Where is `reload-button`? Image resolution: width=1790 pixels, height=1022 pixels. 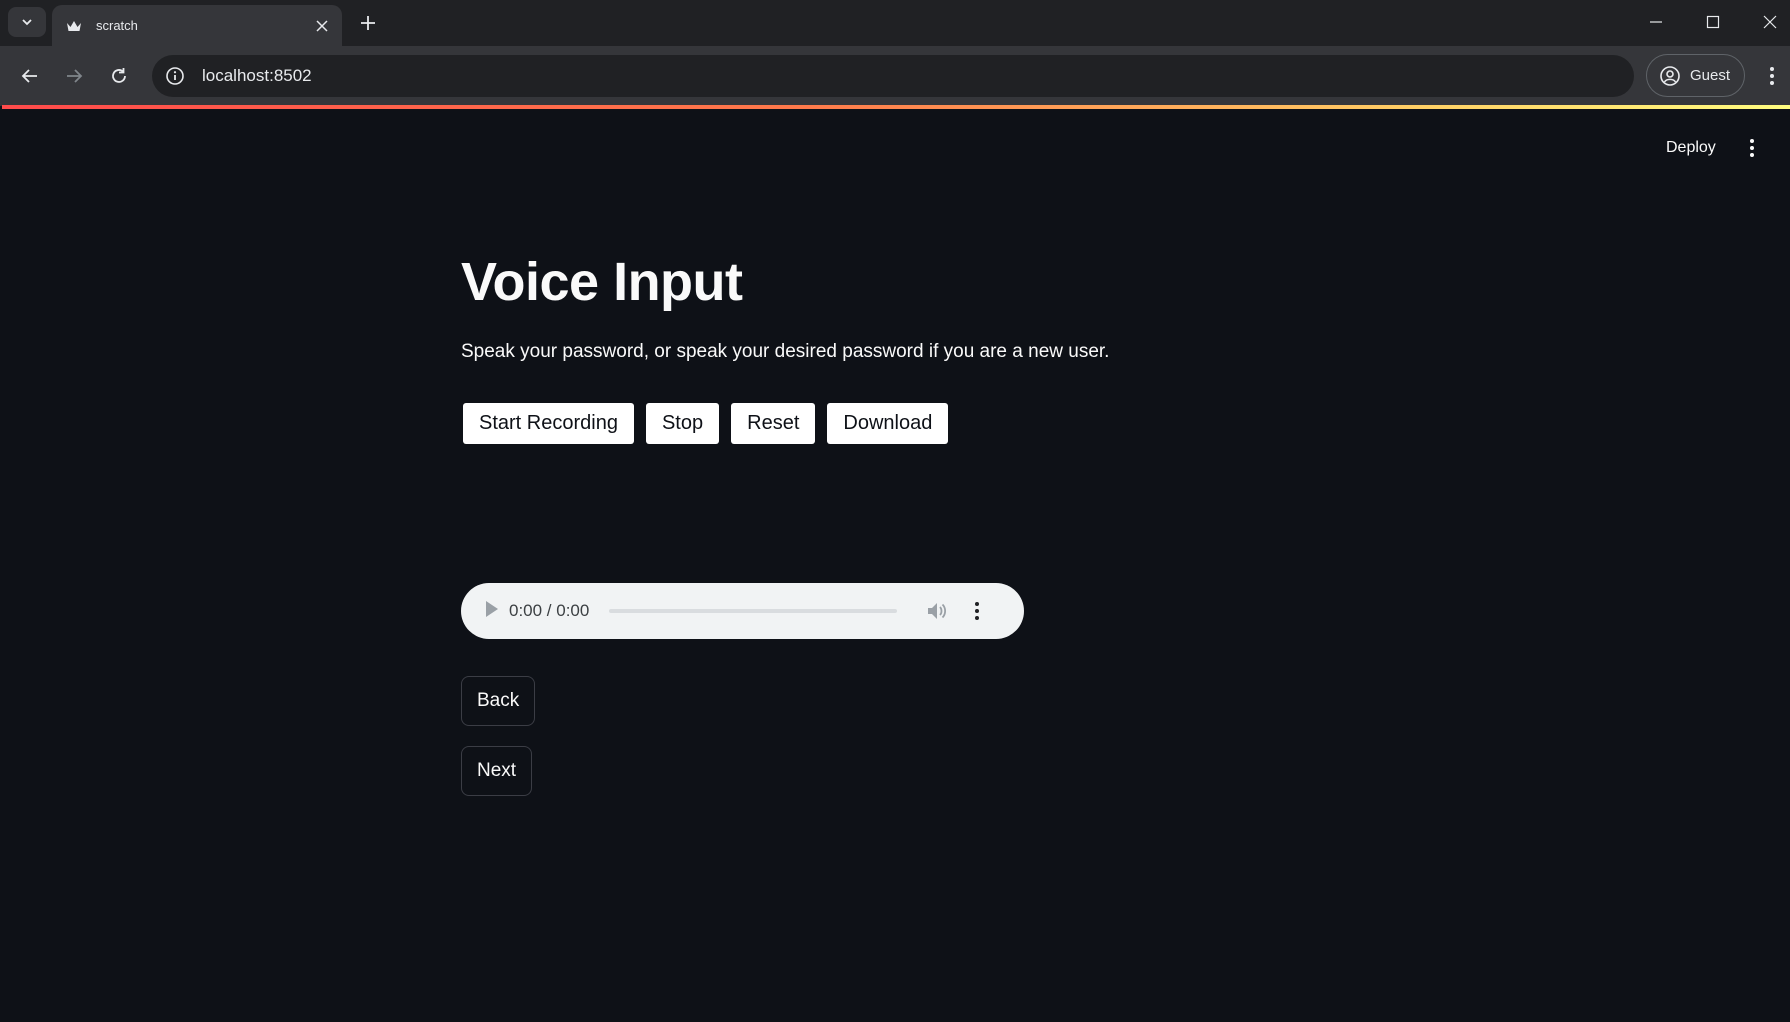 reload-button is located at coordinates (119, 76).